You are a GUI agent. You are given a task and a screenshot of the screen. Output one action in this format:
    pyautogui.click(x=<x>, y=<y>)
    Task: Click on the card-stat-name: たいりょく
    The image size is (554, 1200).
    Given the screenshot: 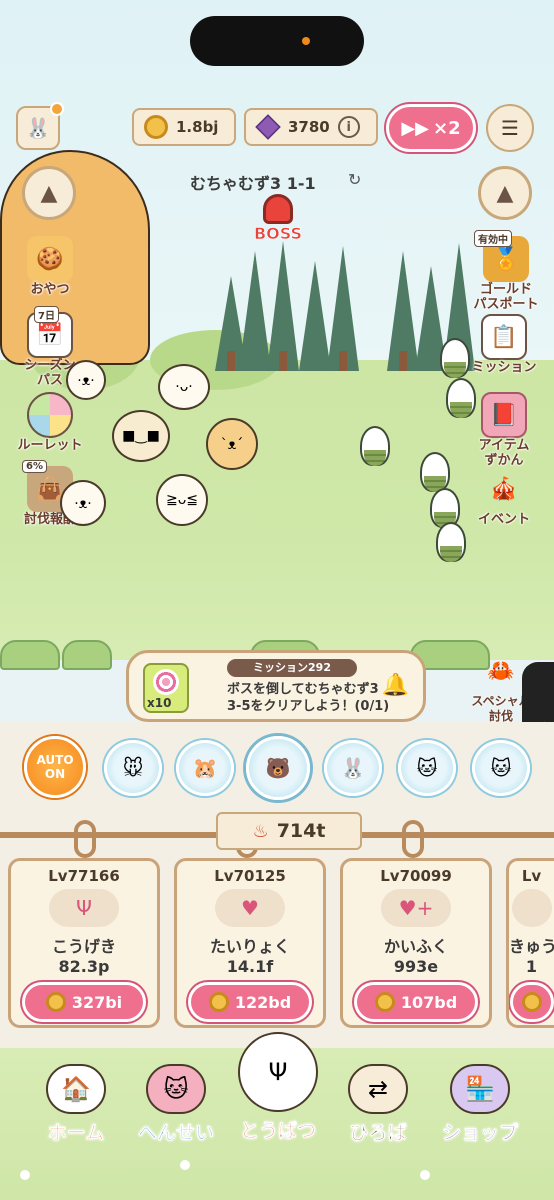 What is the action you would take?
    pyautogui.click(x=249, y=946)
    